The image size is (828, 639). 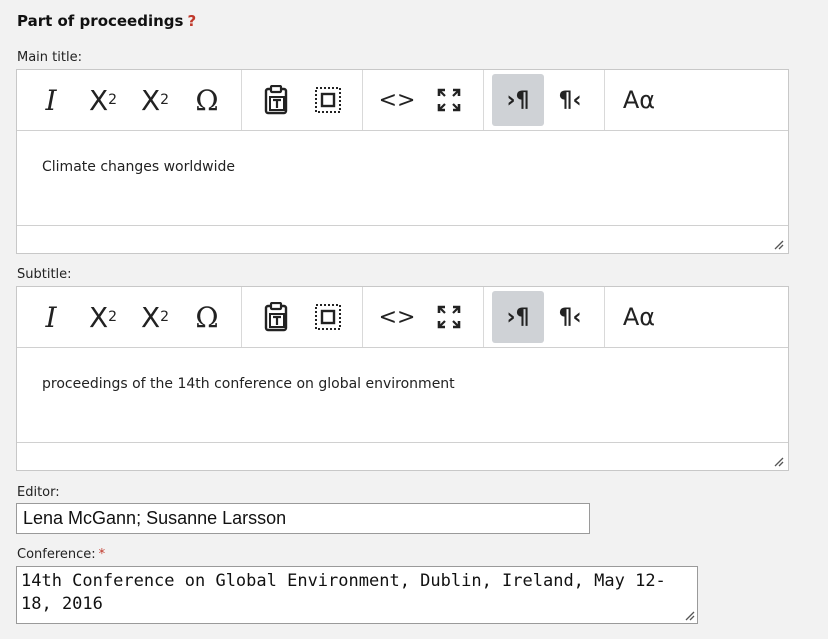 I want to click on conference-label: Conference: *, so click(x=61, y=554).